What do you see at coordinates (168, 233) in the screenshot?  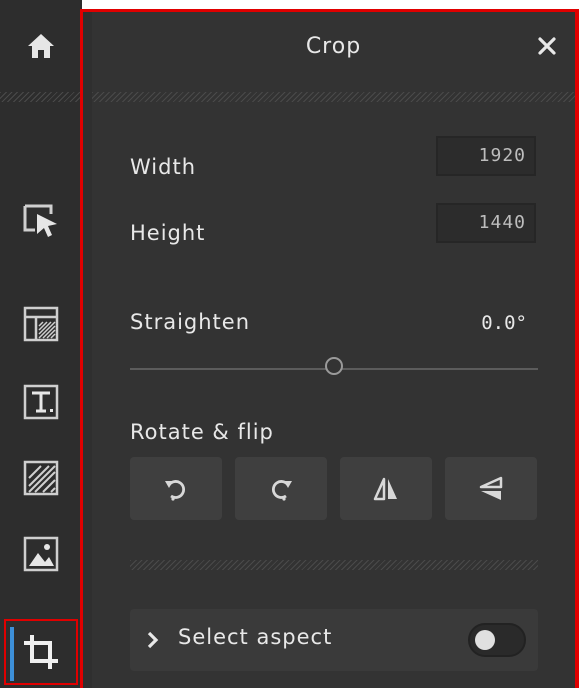 I see `height-label: Height` at bounding box center [168, 233].